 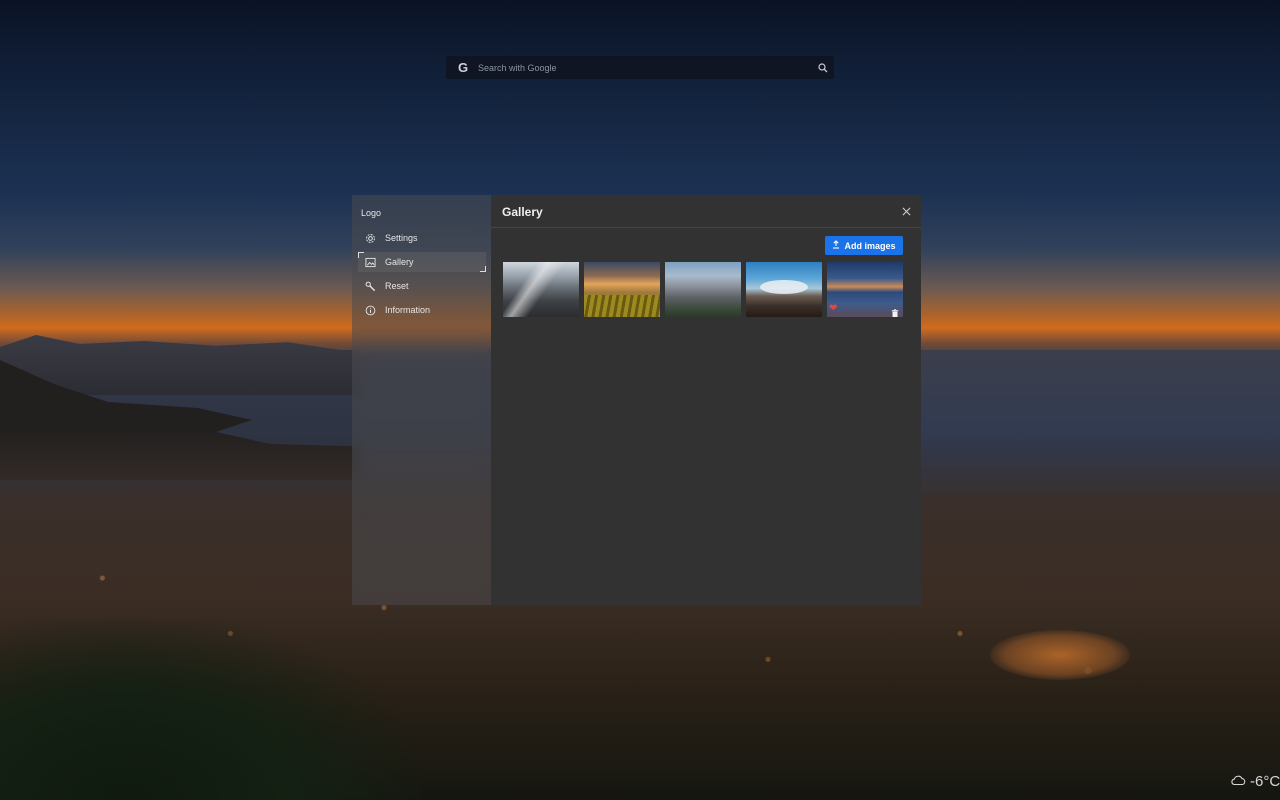 I want to click on close-icon, so click(x=906, y=211).